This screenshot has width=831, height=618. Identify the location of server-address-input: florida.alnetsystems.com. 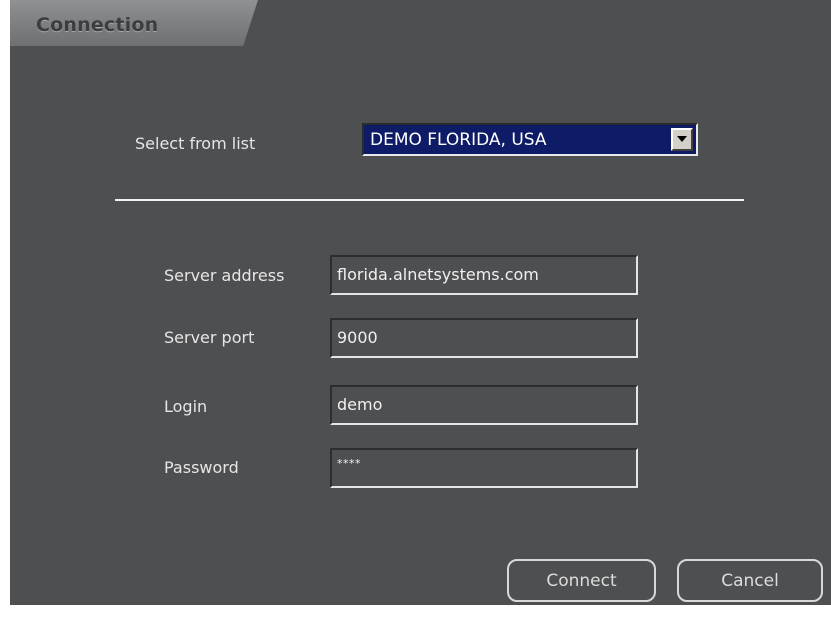
(484, 275).